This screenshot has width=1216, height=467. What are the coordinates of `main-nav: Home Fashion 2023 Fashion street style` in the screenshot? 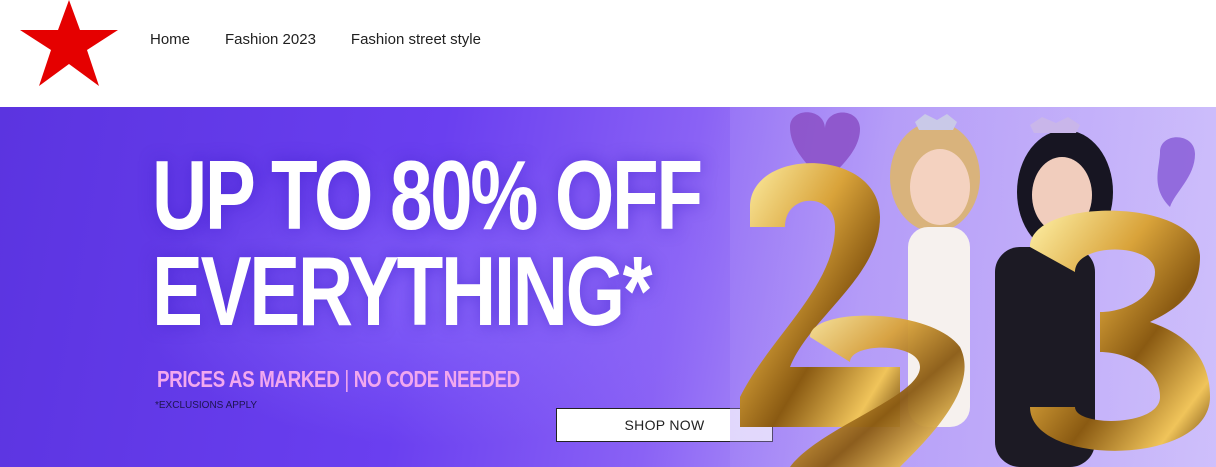 It's located at (333, 39).